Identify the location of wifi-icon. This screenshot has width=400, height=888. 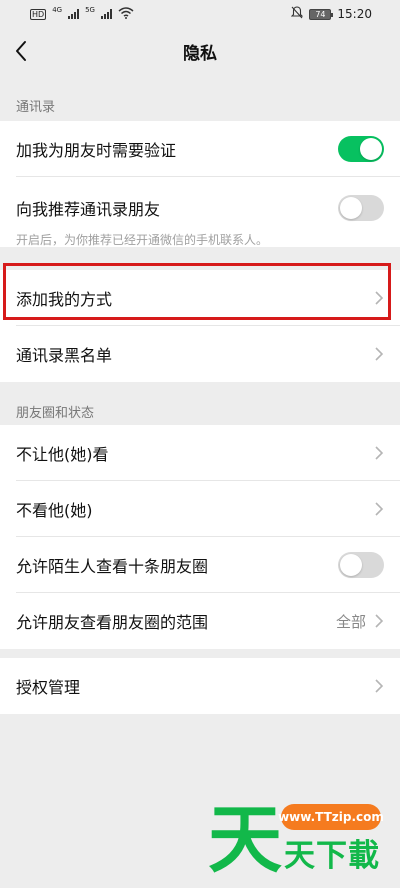
(126, 14).